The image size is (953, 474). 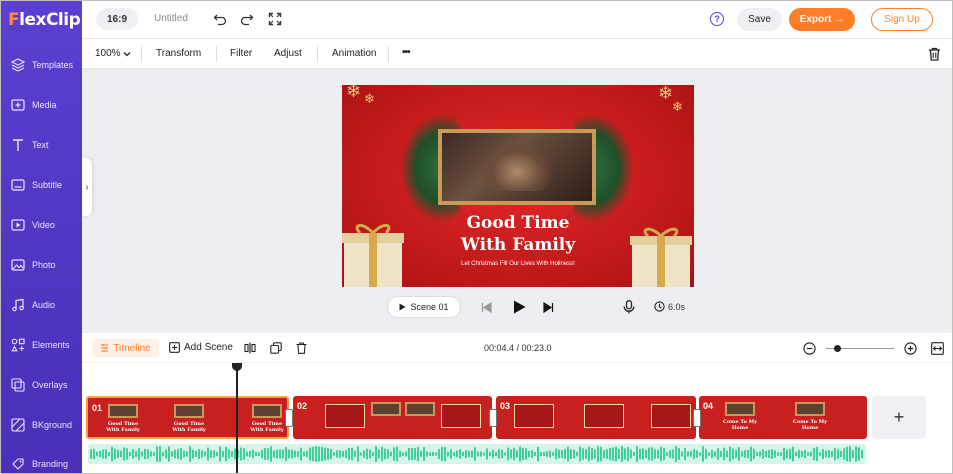 I want to click on split-icon, so click(x=250, y=348).